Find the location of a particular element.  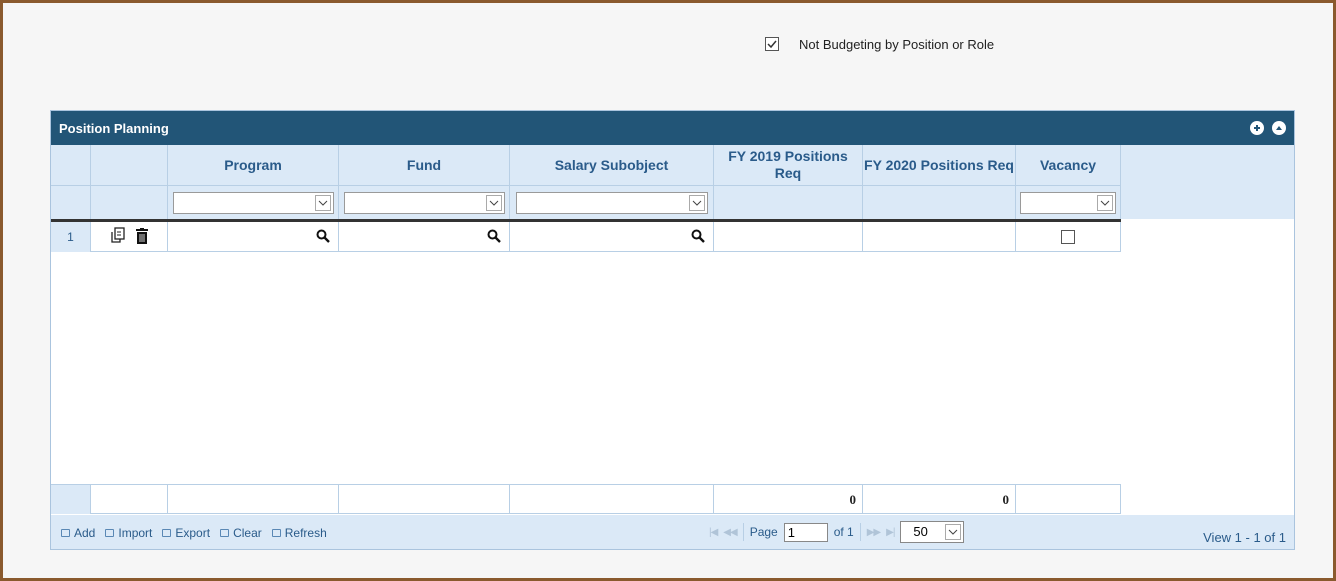

clear-button: Clear is located at coordinates (241, 533).